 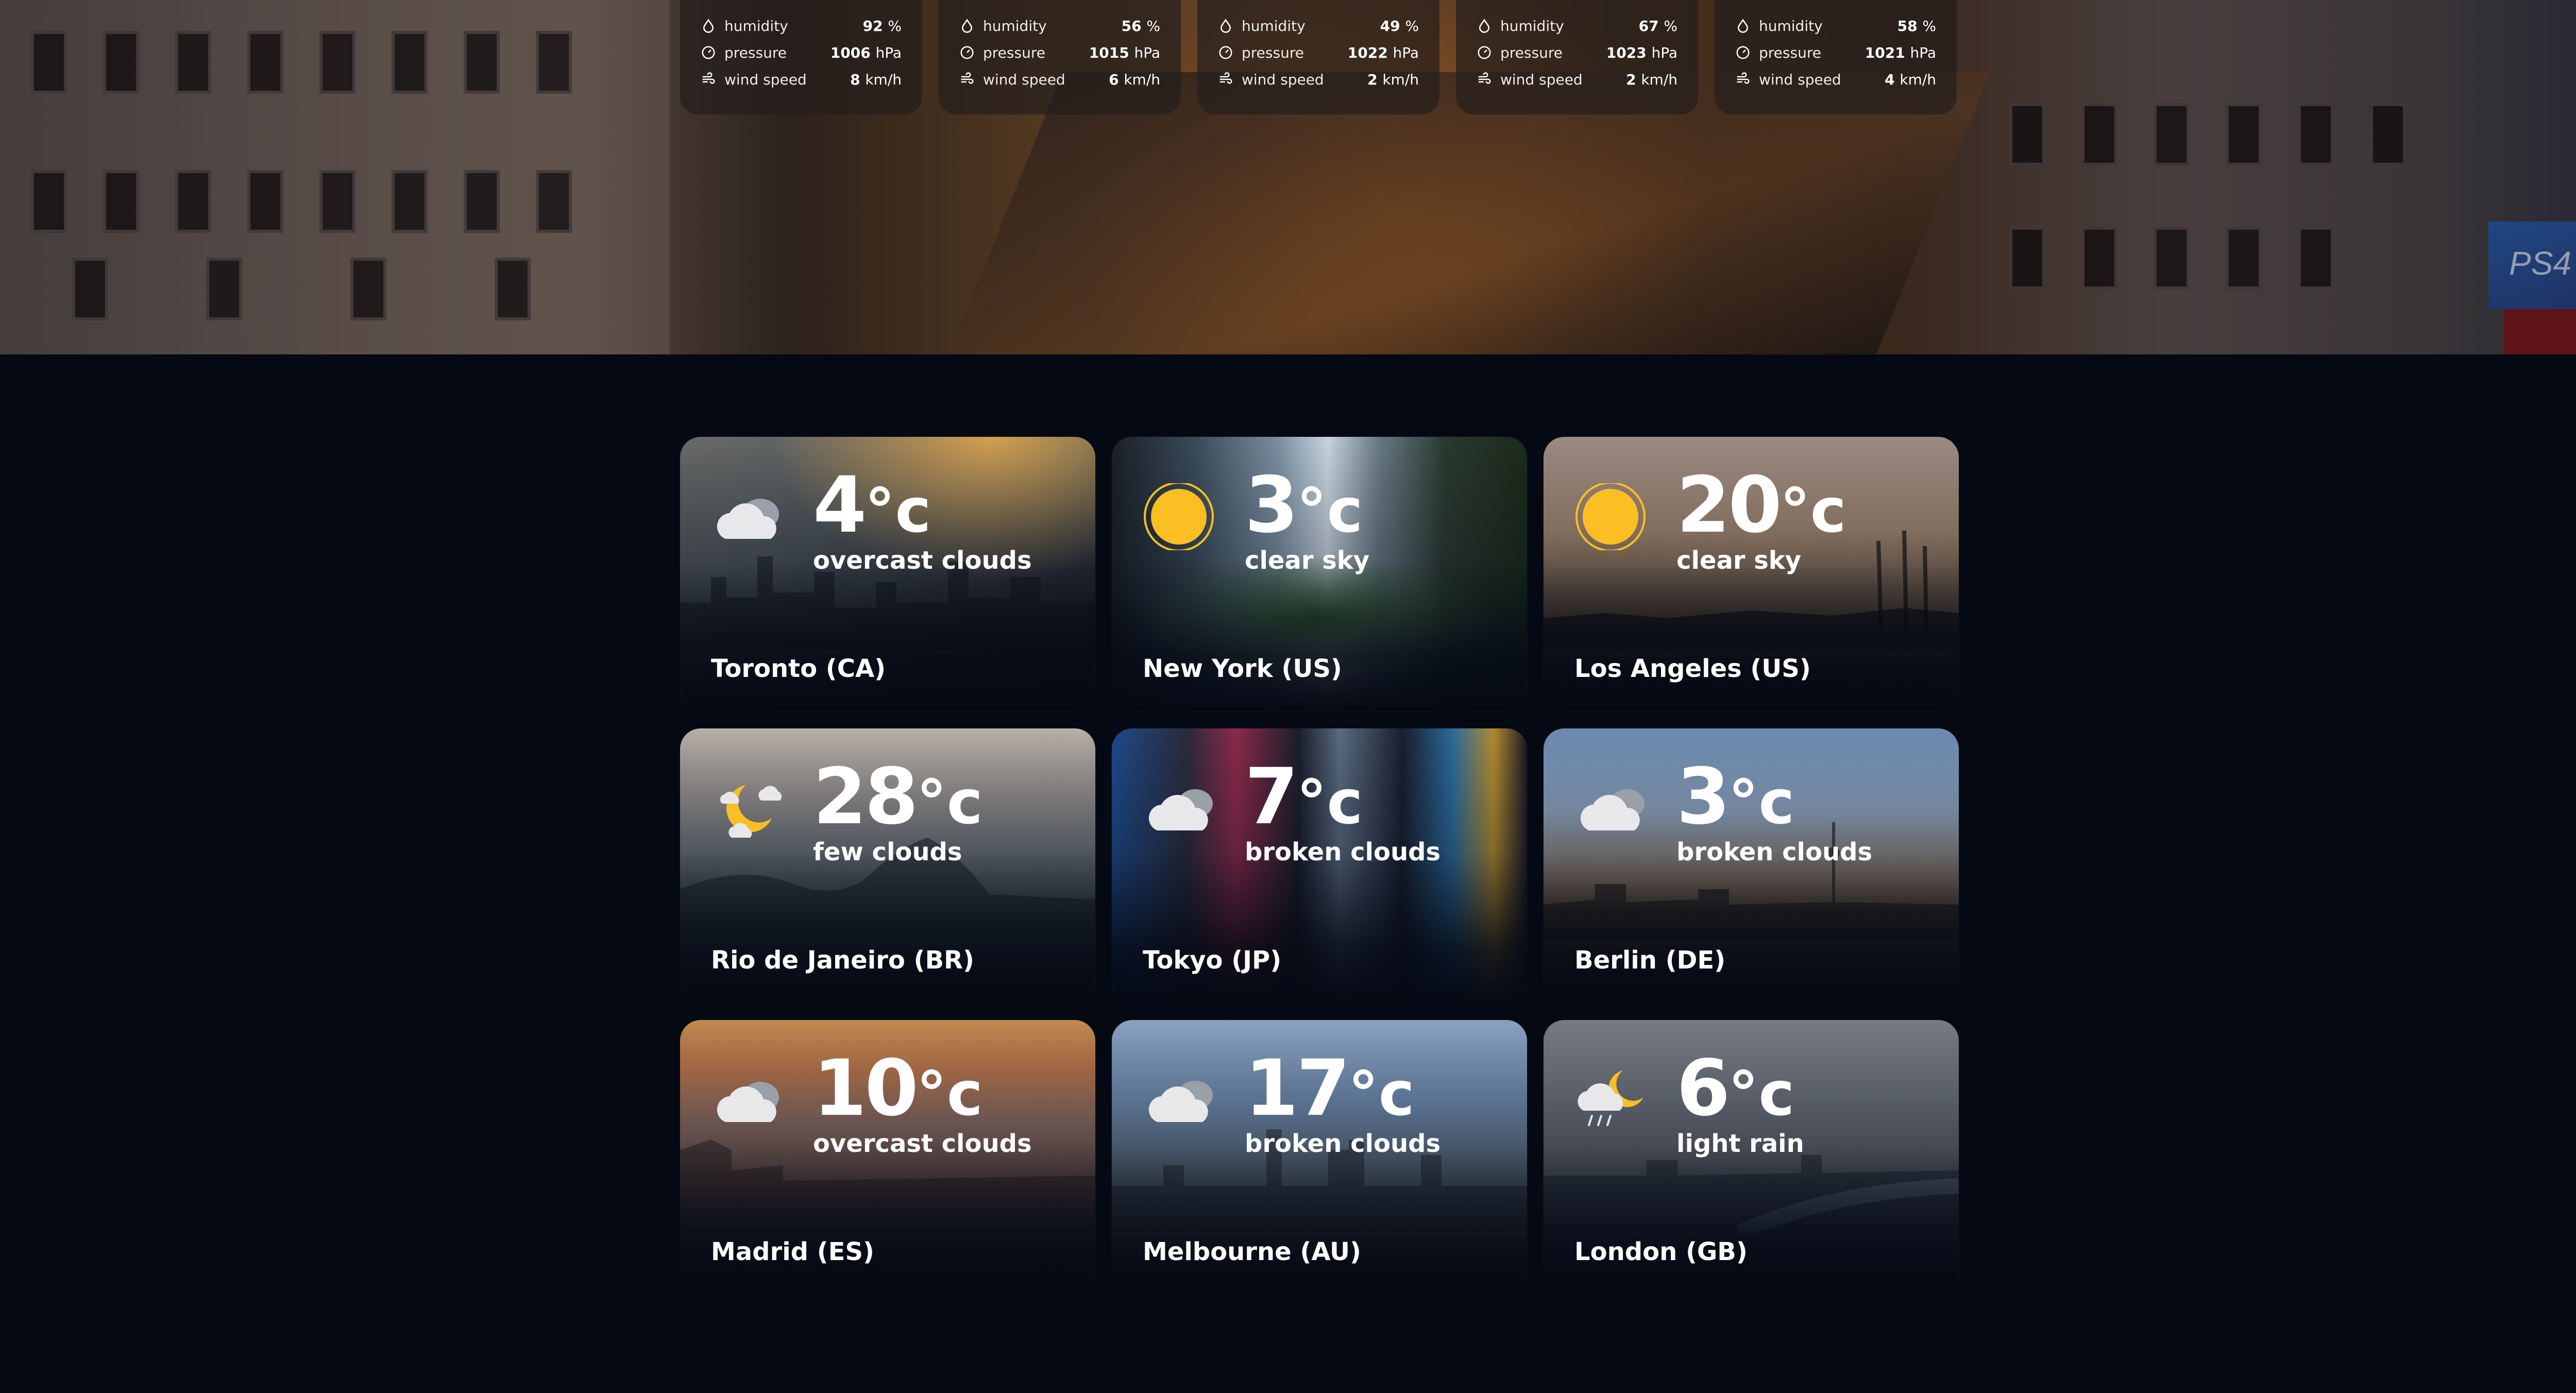 I want to click on city-card-madrid: 10°c overcast clouds Madrid (ES), so click(x=887, y=1157).